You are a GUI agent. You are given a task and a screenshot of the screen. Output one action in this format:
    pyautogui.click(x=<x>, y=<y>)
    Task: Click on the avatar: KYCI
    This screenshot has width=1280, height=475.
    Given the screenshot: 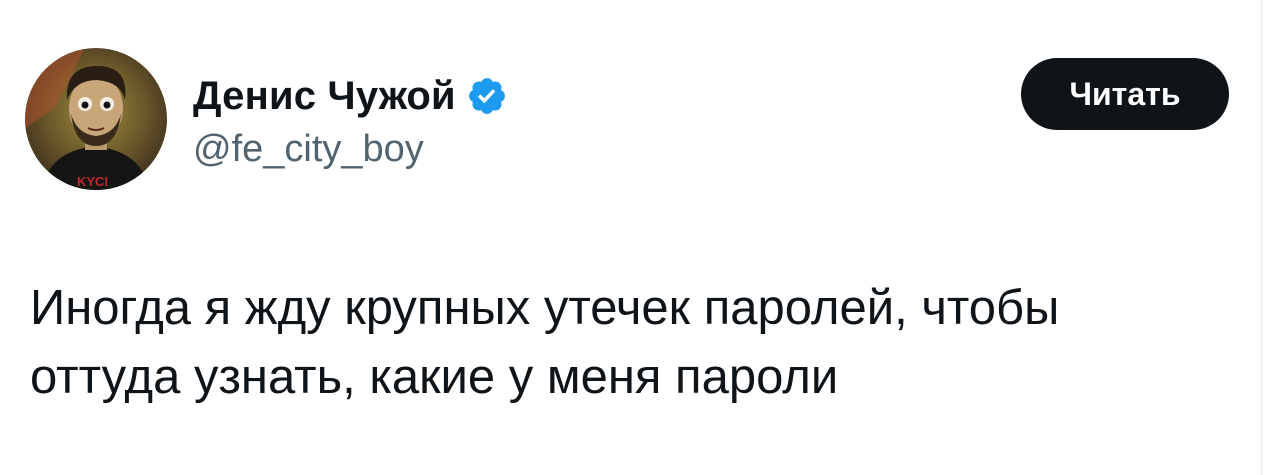 What is the action you would take?
    pyautogui.click(x=96, y=119)
    